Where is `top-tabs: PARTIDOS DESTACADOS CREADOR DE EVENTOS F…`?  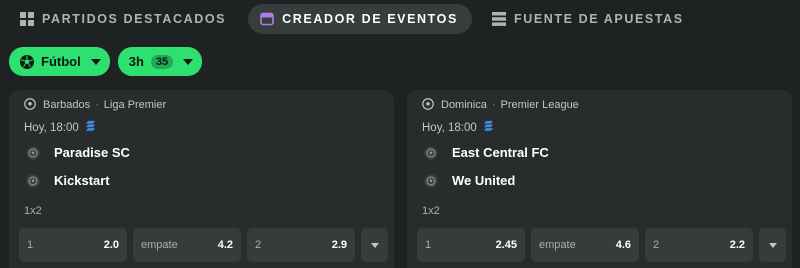
top-tabs: PARTIDOS DESTACADOS CREADOR DE EVENTOS F… is located at coordinates (353, 19).